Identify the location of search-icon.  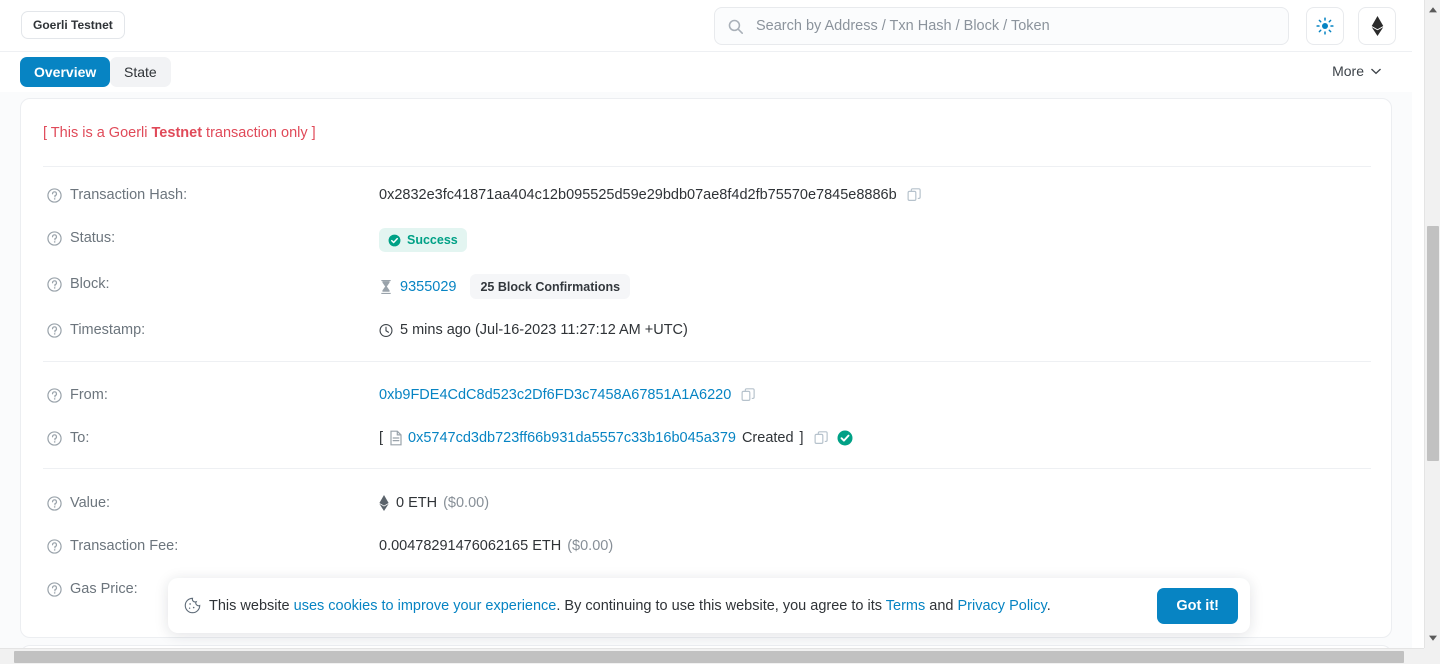
(736, 26).